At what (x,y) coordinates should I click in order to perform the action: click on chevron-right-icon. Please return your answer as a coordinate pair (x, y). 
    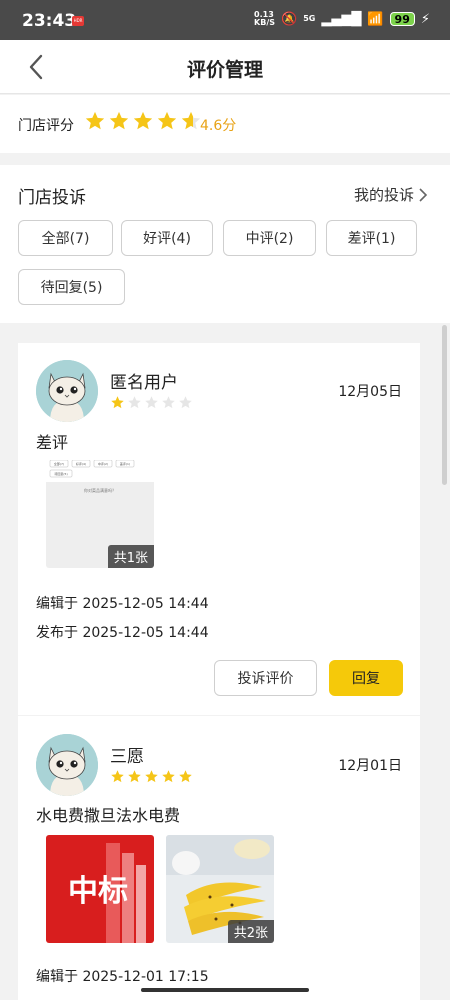
    Looking at the image, I should click on (423, 194).